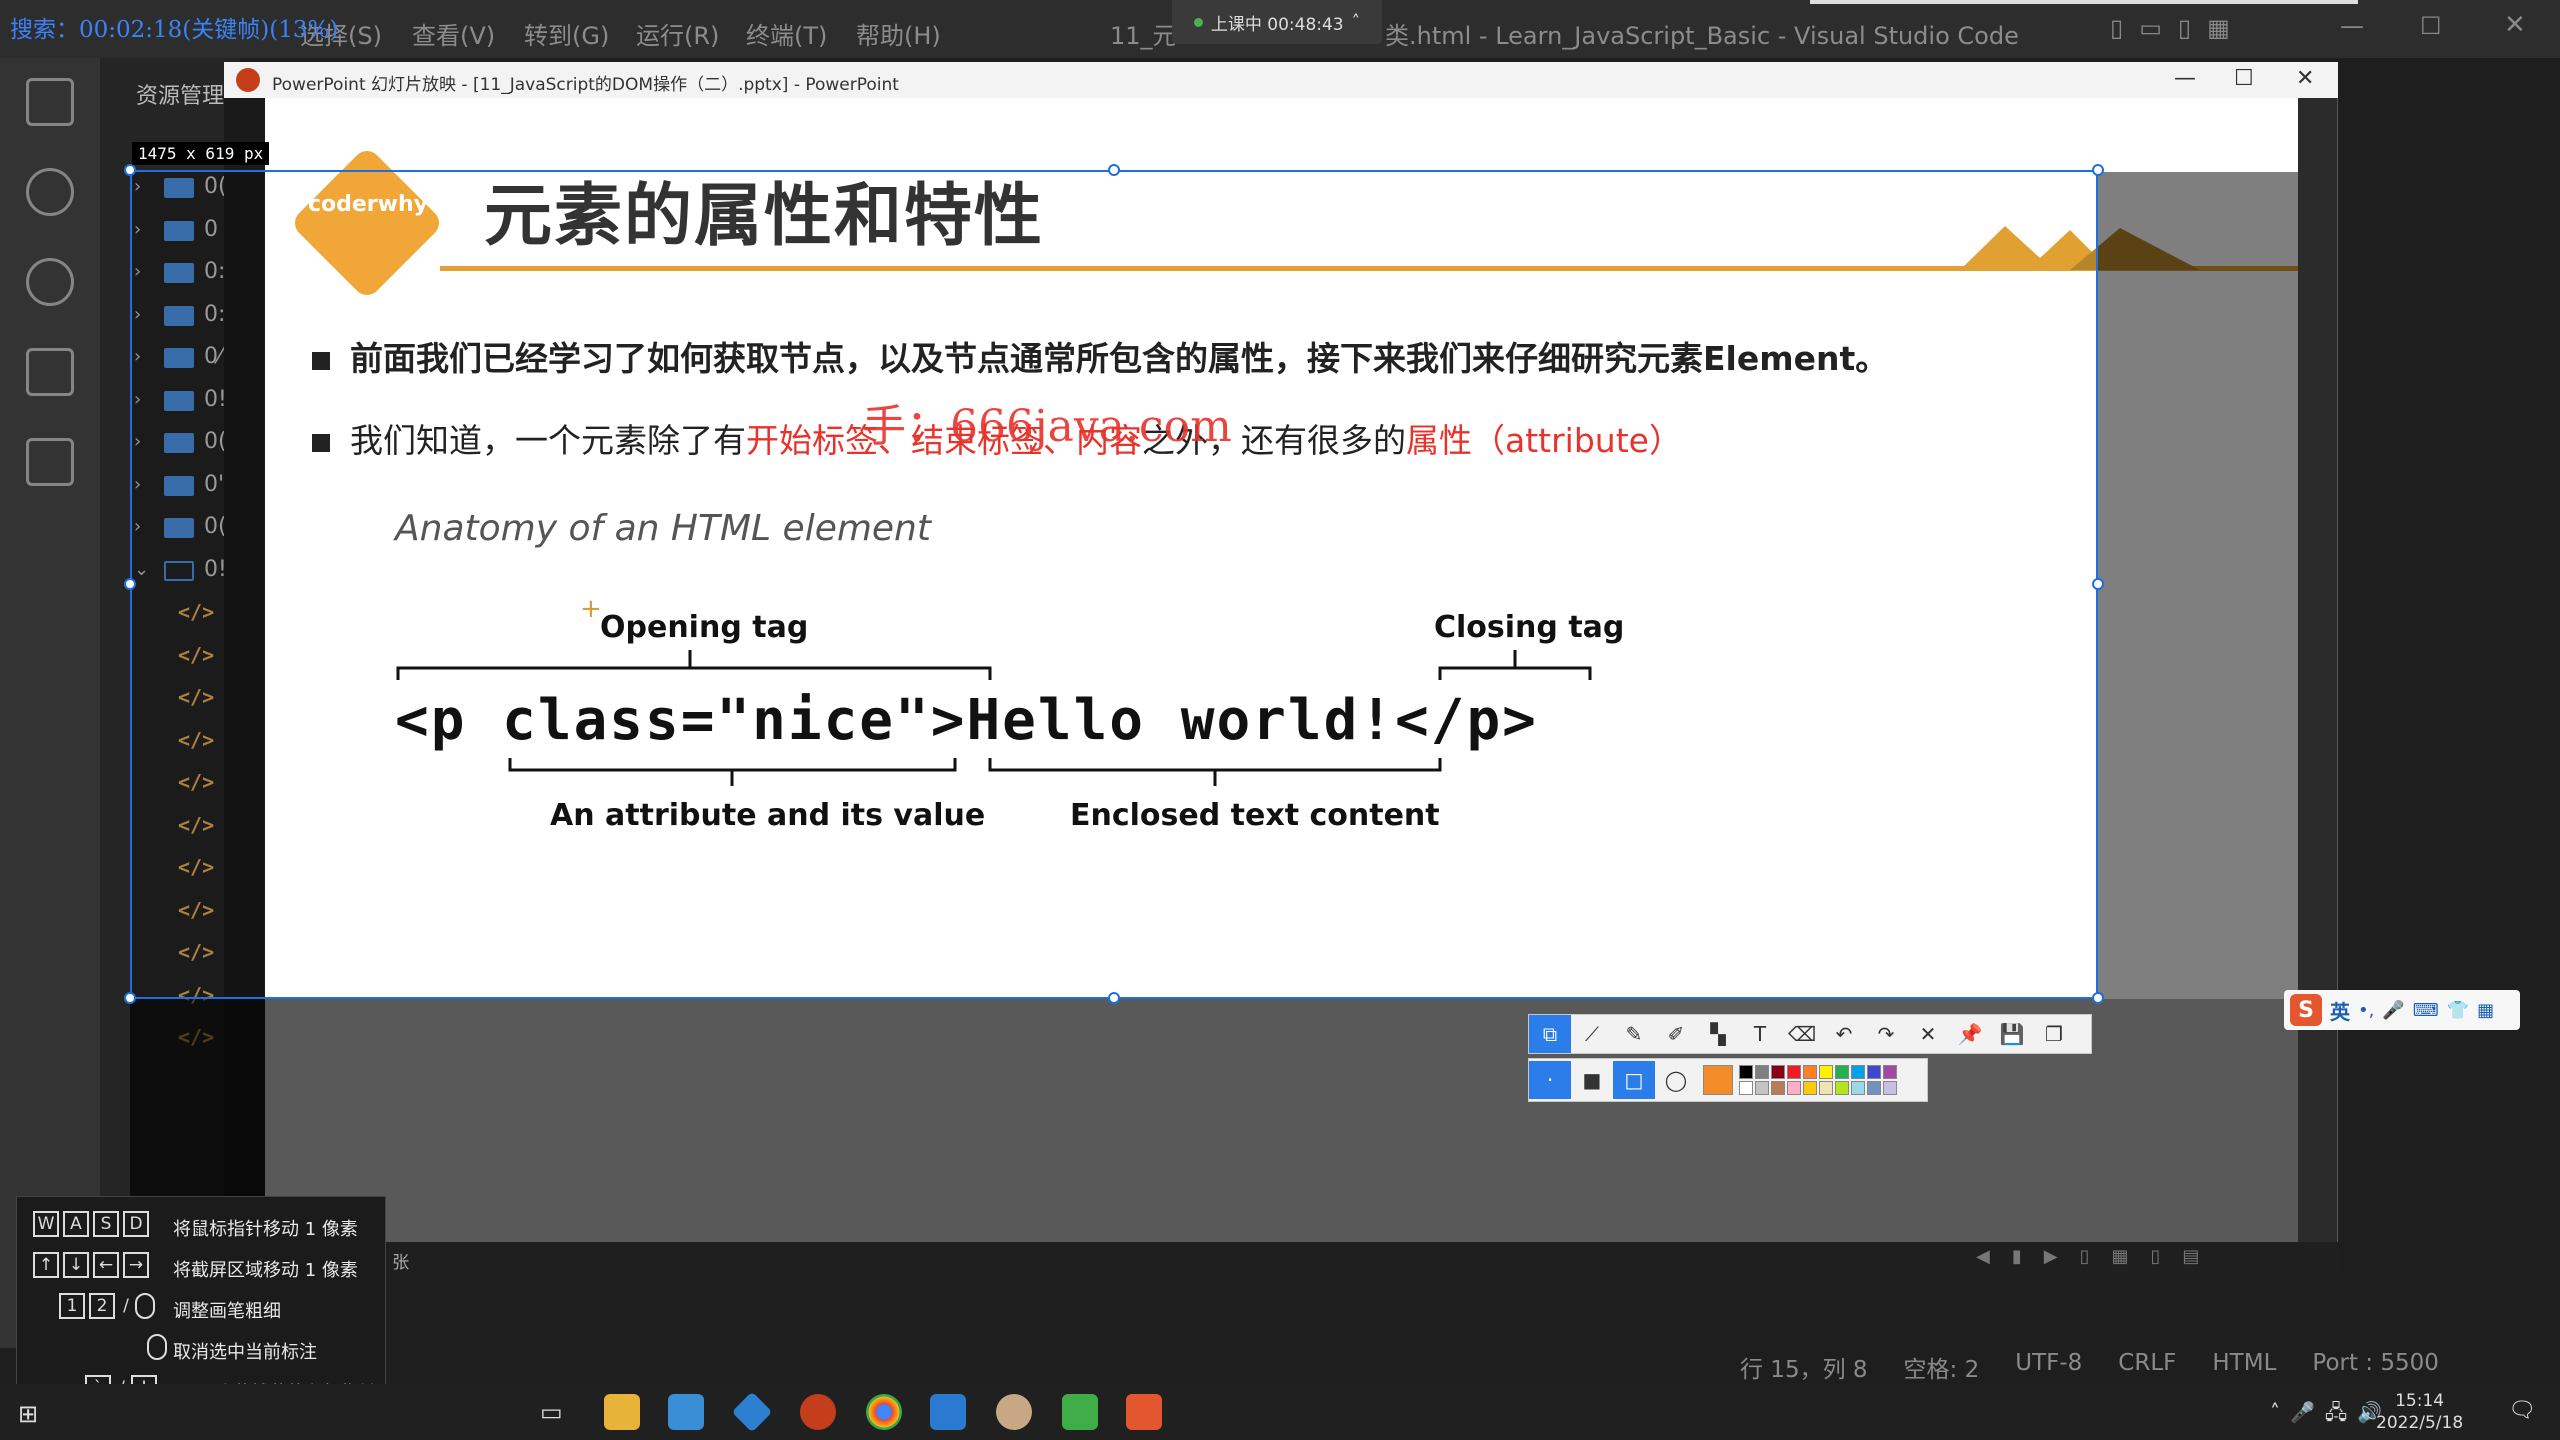 The width and height of the screenshot is (2560, 1440). Describe the element at coordinates (1014, 1412) in the screenshot. I see `avatar-app-icon` at that location.